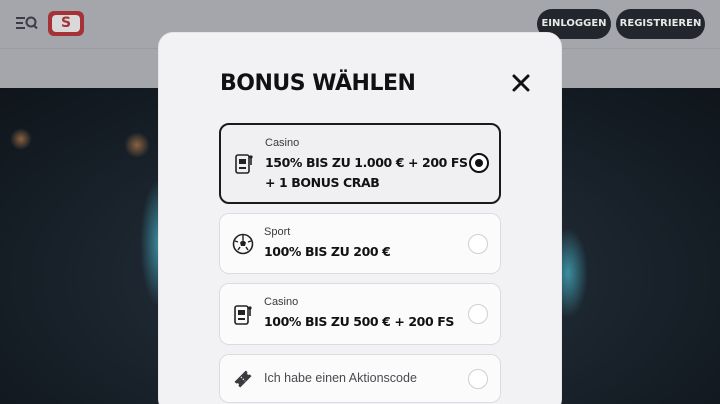 The width and height of the screenshot is (720, 404). I want to click on menu-search-icon, so click(27, 23).